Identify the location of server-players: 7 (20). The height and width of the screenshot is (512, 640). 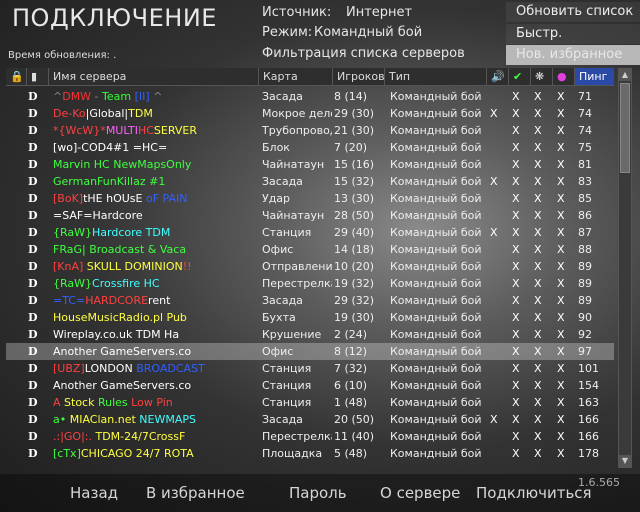
(351, 147).